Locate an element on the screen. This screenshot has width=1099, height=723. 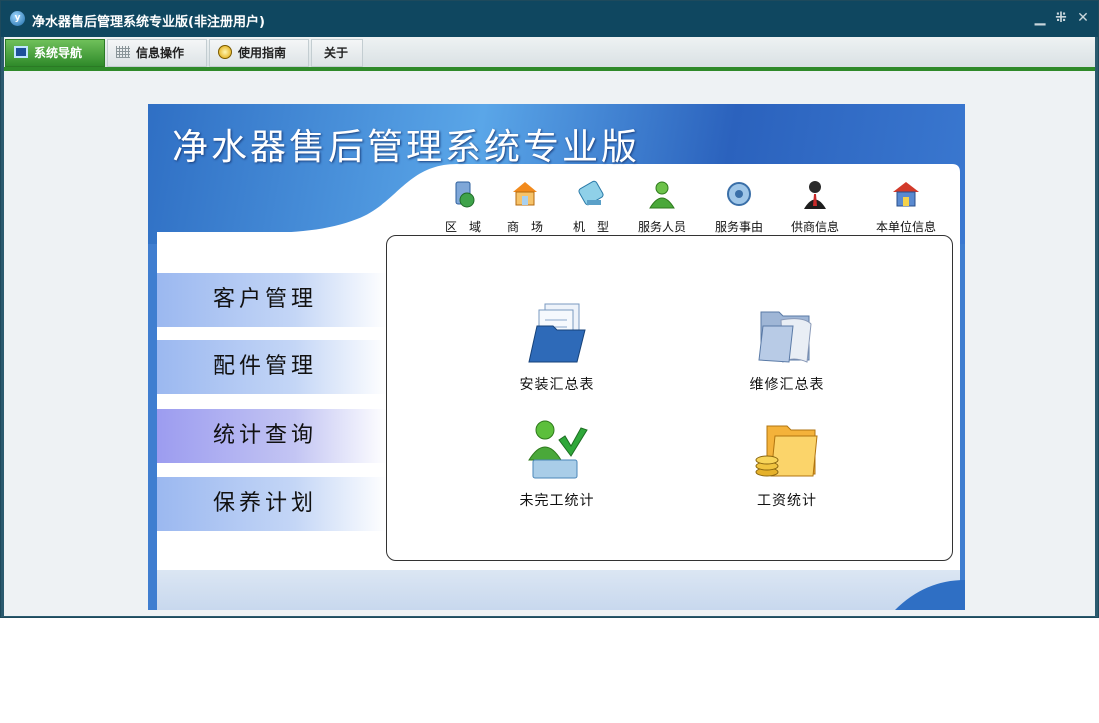
shortcut-region: 区 域 is located at coordinates (463, 207).